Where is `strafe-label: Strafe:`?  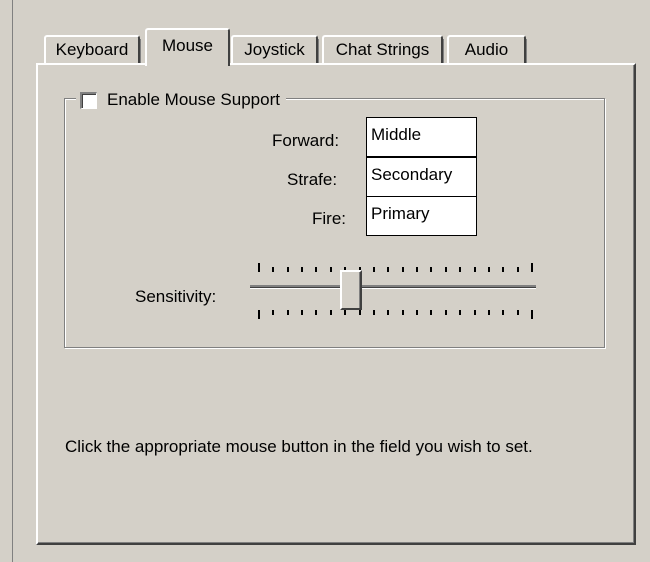 strafe-label: Strafe: is located at coordinates (312, 179).